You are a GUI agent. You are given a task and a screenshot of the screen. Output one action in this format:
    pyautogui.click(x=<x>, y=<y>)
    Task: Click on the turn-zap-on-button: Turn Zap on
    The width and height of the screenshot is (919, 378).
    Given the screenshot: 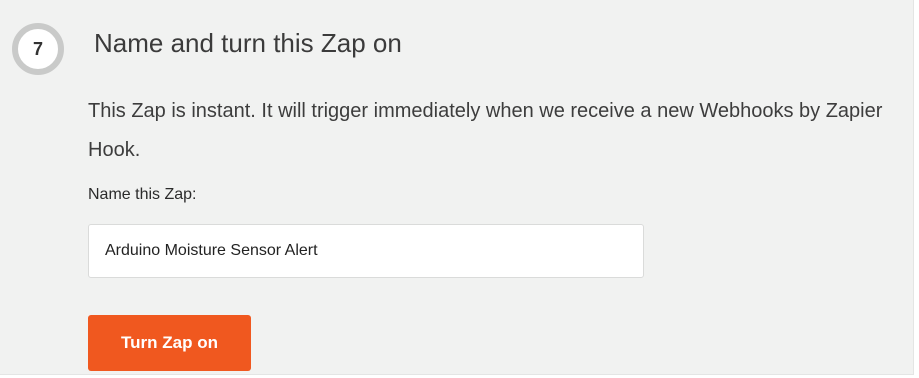 What is the action you would take?
    pyautogui.click(x=169, y=343)
    